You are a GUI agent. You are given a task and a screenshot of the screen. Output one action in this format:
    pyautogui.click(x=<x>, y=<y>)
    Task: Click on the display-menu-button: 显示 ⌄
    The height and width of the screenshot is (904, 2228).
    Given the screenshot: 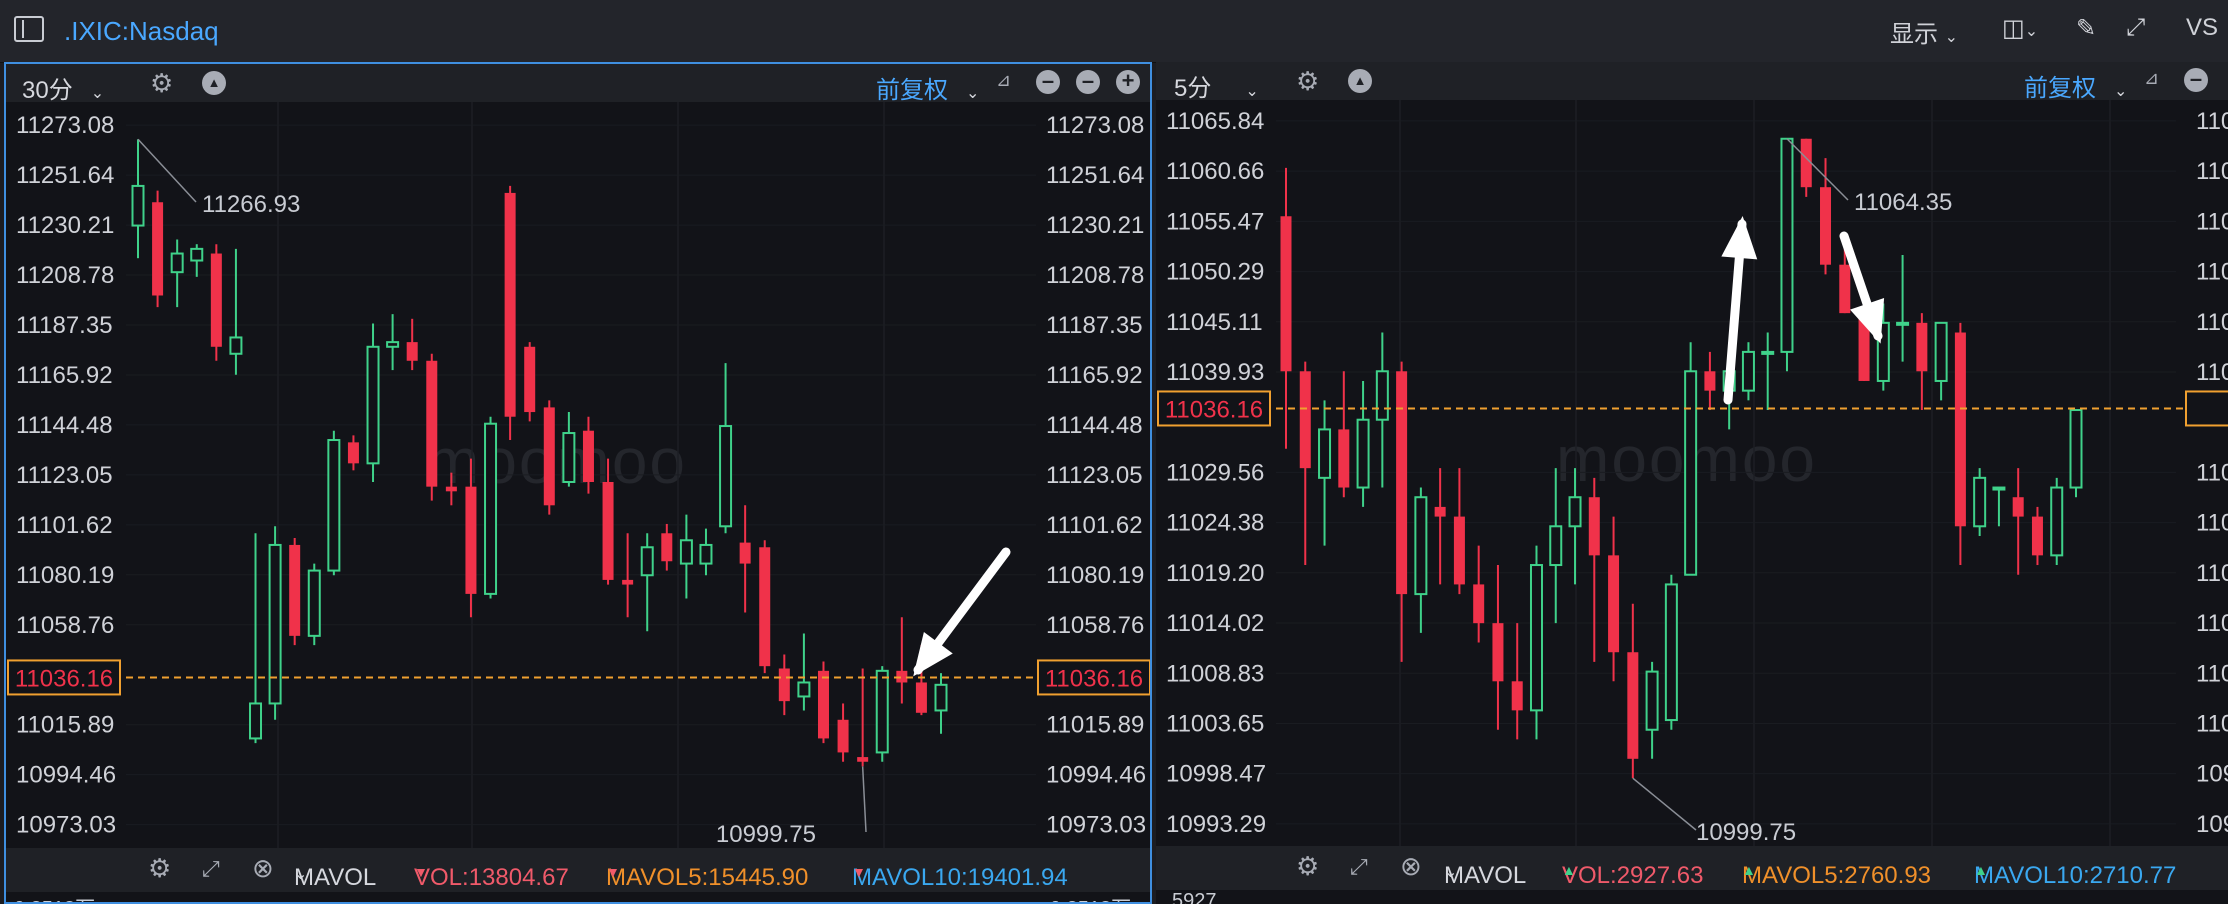 What is the action you would take?
    pyautogui.click(x=1924, y=31)
    